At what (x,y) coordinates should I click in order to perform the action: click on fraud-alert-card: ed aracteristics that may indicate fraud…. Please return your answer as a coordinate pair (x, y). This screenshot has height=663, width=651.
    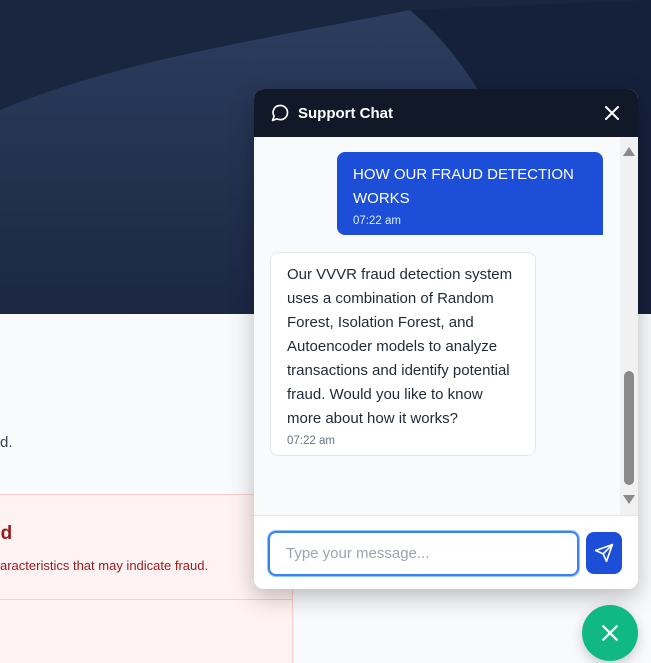
    Looking at the image, I should click on (146, 578).